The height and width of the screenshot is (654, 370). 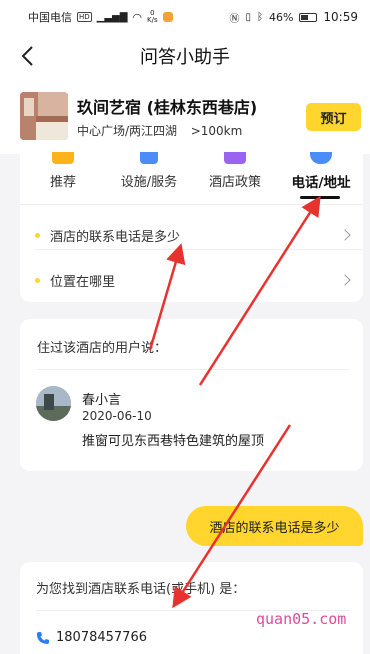 I want to click on status-bar: 中国电信 HD ▁▃▅▇ ◠ 0 K/s Ⓝ ▯ ᛒ 46% 10:59, so click(x=185, y=17).